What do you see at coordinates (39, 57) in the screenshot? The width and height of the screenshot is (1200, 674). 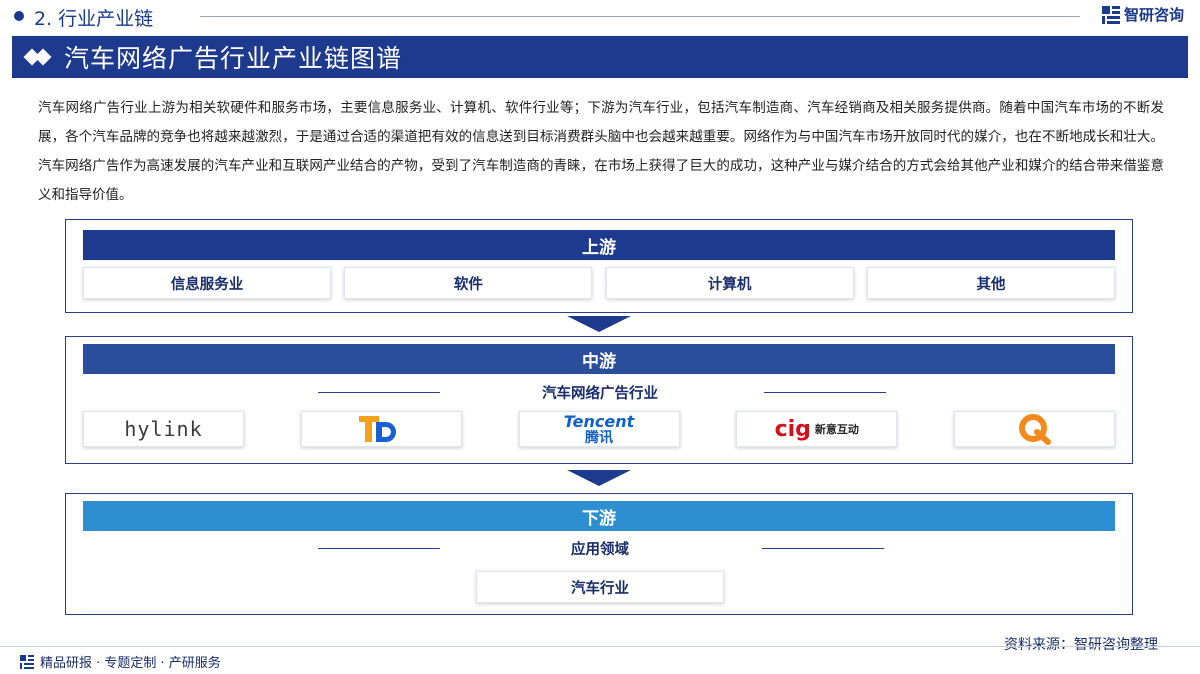 I see `double-diamond-icon` at bounding box center [39, 57].